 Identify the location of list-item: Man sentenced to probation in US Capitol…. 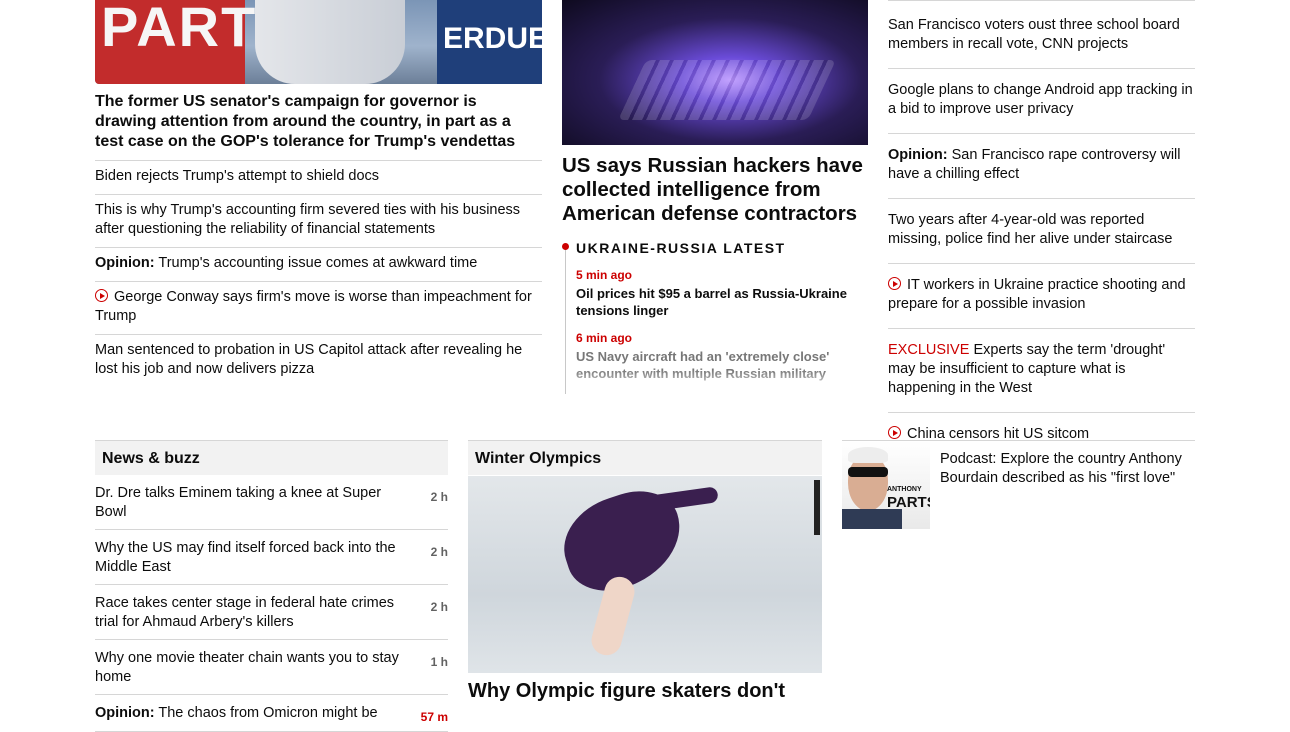
(318, 361).